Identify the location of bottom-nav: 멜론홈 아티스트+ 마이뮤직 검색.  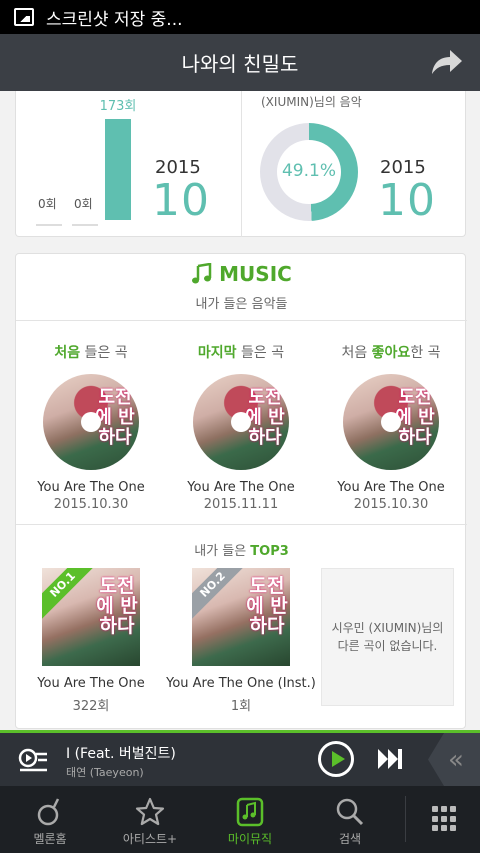
(240, 819).